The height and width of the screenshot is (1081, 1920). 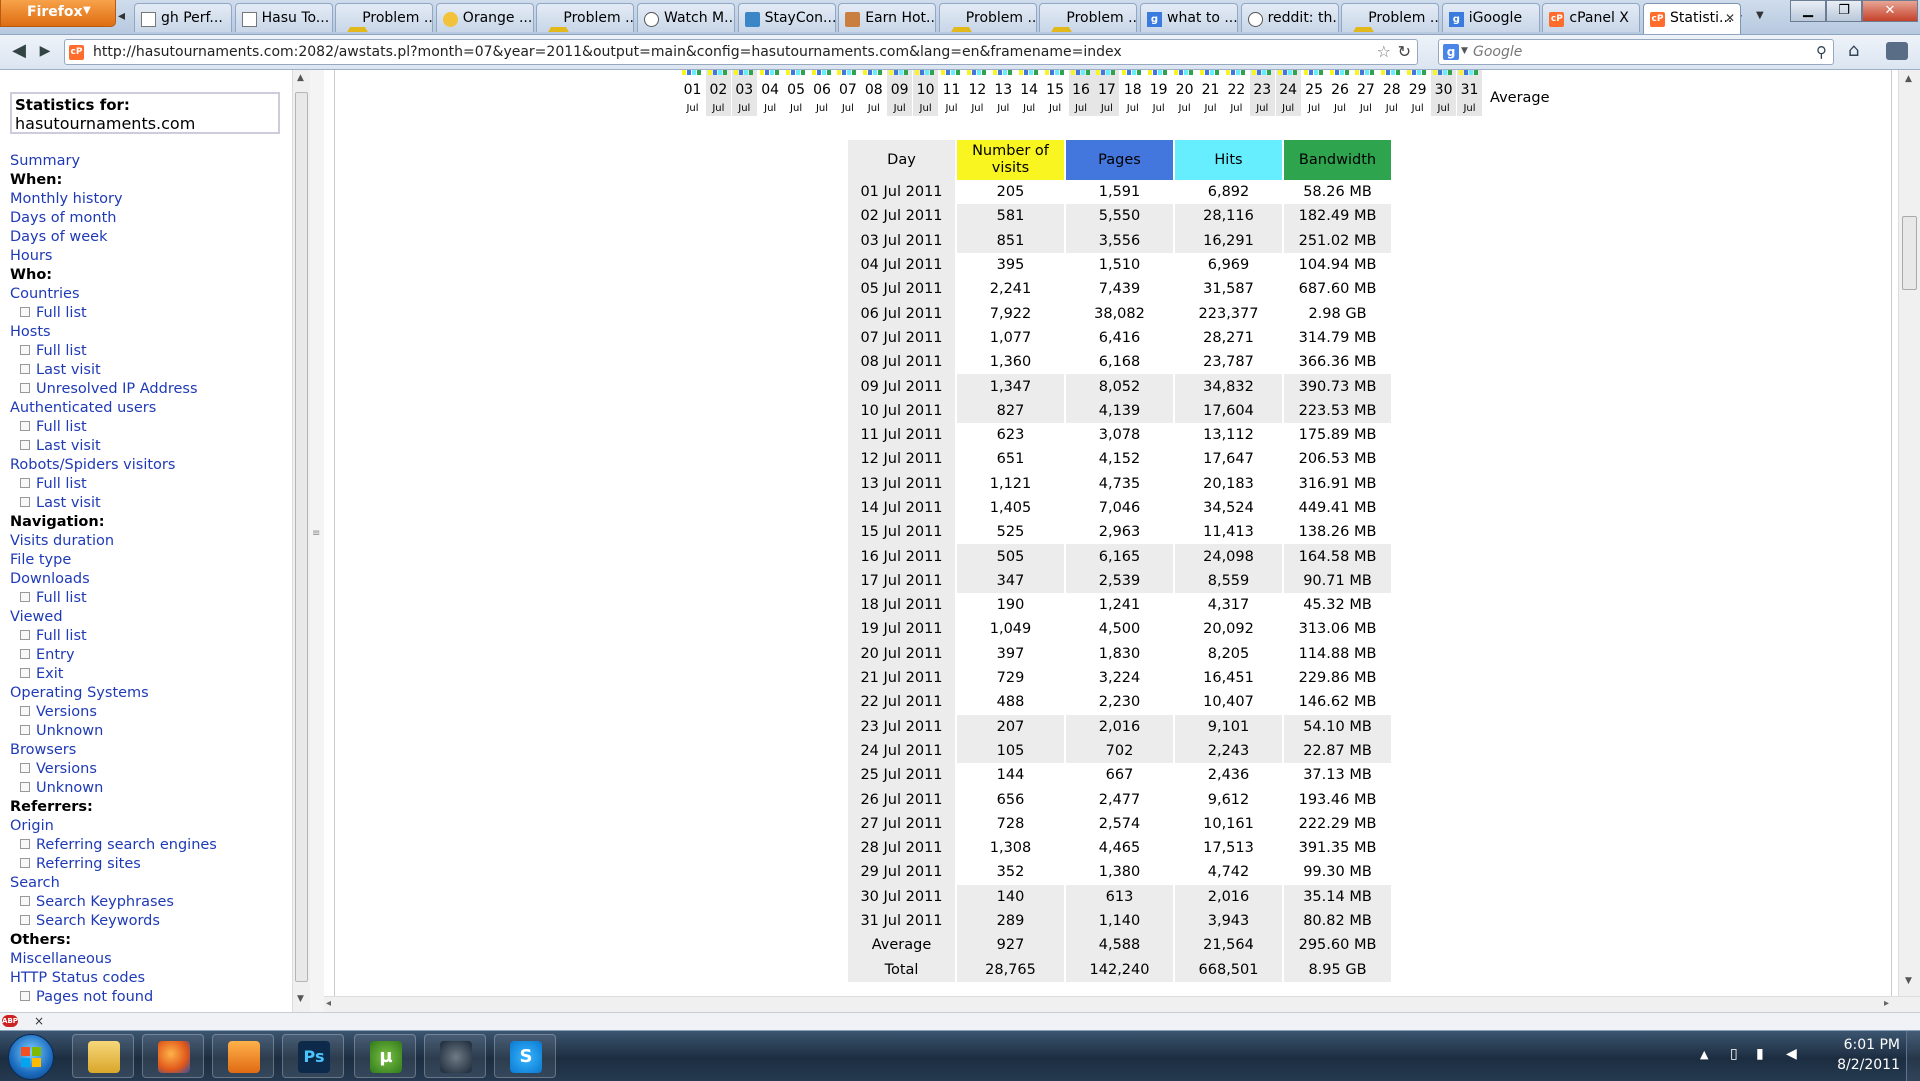 I want to click on menu-link: Downloads, so click(x=150, y=579).